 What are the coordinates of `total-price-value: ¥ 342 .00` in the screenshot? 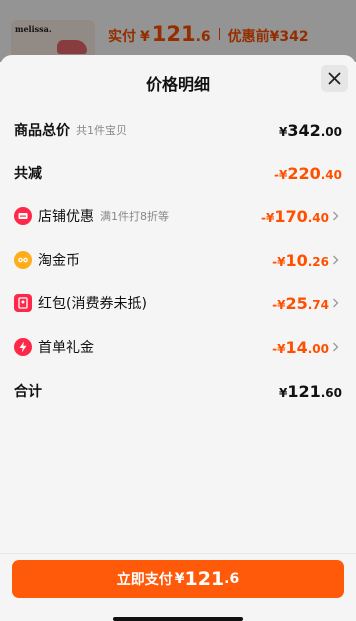 It's located at (310, 130).